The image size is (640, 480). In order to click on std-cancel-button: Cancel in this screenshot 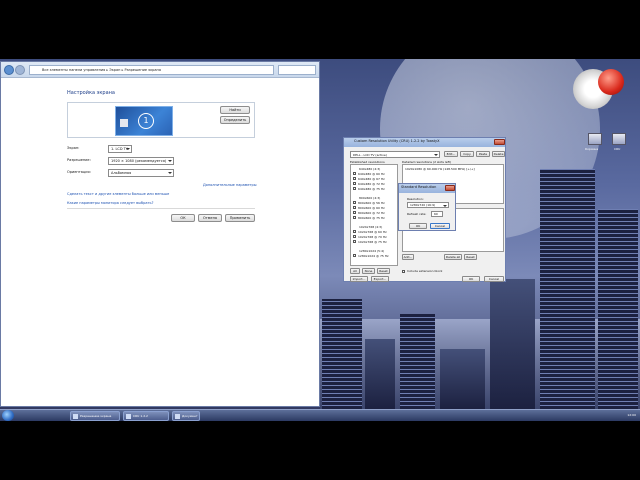, I will do `click(440, 226)`.